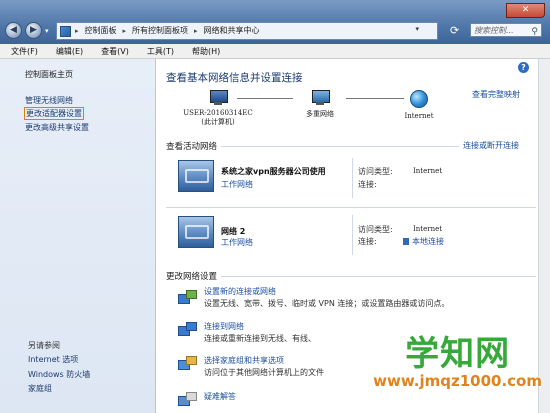 This screenshot has width=550, height=413. What do you see at coordinates (40, 388) in the screenshot?
I see `sidebar-item-homegroup: 家庭组` at bounding box center [40, 388].